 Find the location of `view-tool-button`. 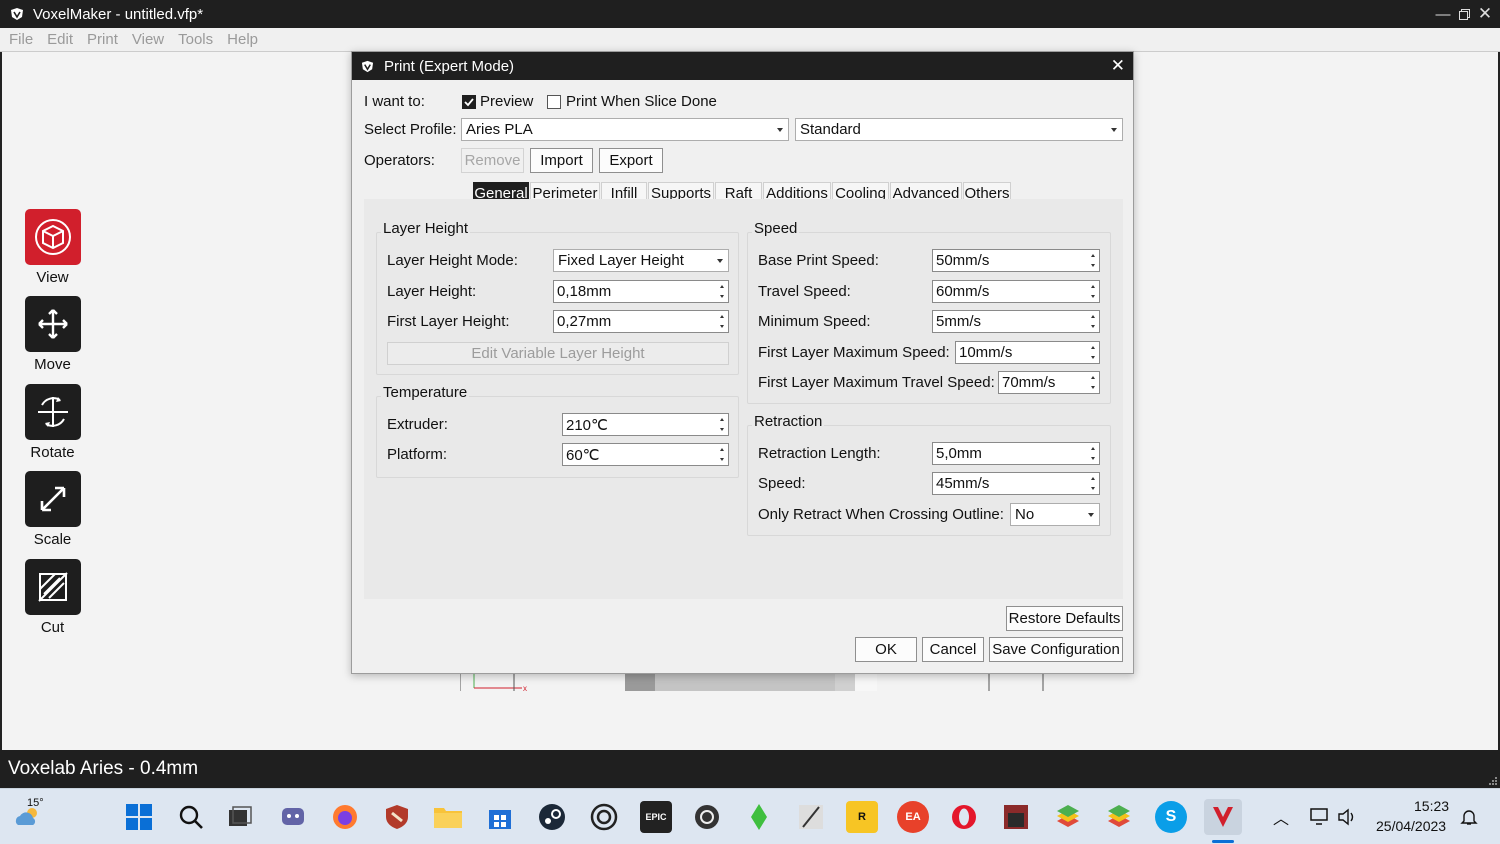

view-tool-button is located at coordinates (53, 237).